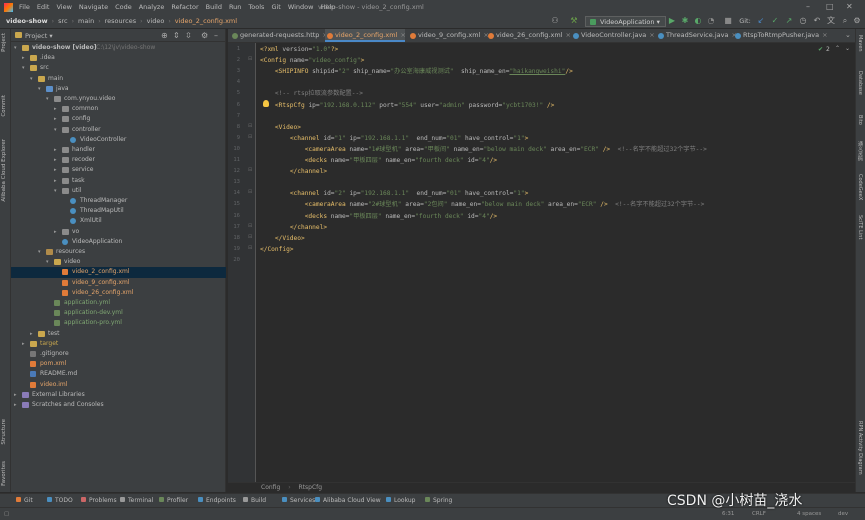 The image size is (865, 520). I want to click on hide-panel-icon: –, so click(216, 35).